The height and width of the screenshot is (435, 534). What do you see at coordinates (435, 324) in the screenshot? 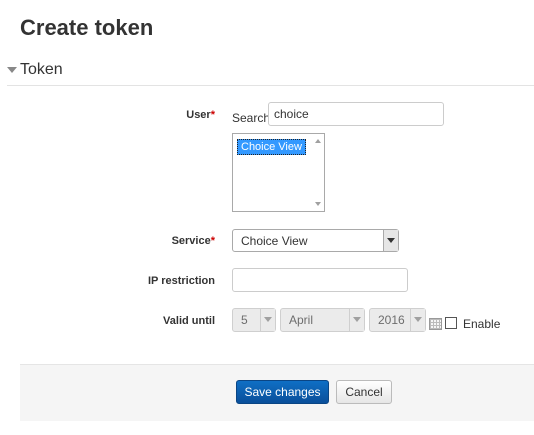
I see `calendar-icon` at bounding box center [435, 324].